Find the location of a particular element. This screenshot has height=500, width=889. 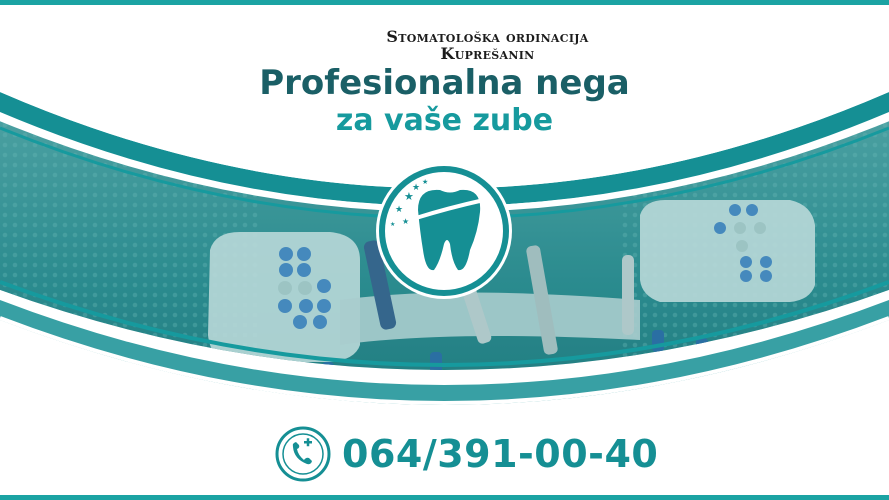

tooth-stars-icon: ★ ★ ★ ★ ★ ★ is located at coordinates (444, 231).